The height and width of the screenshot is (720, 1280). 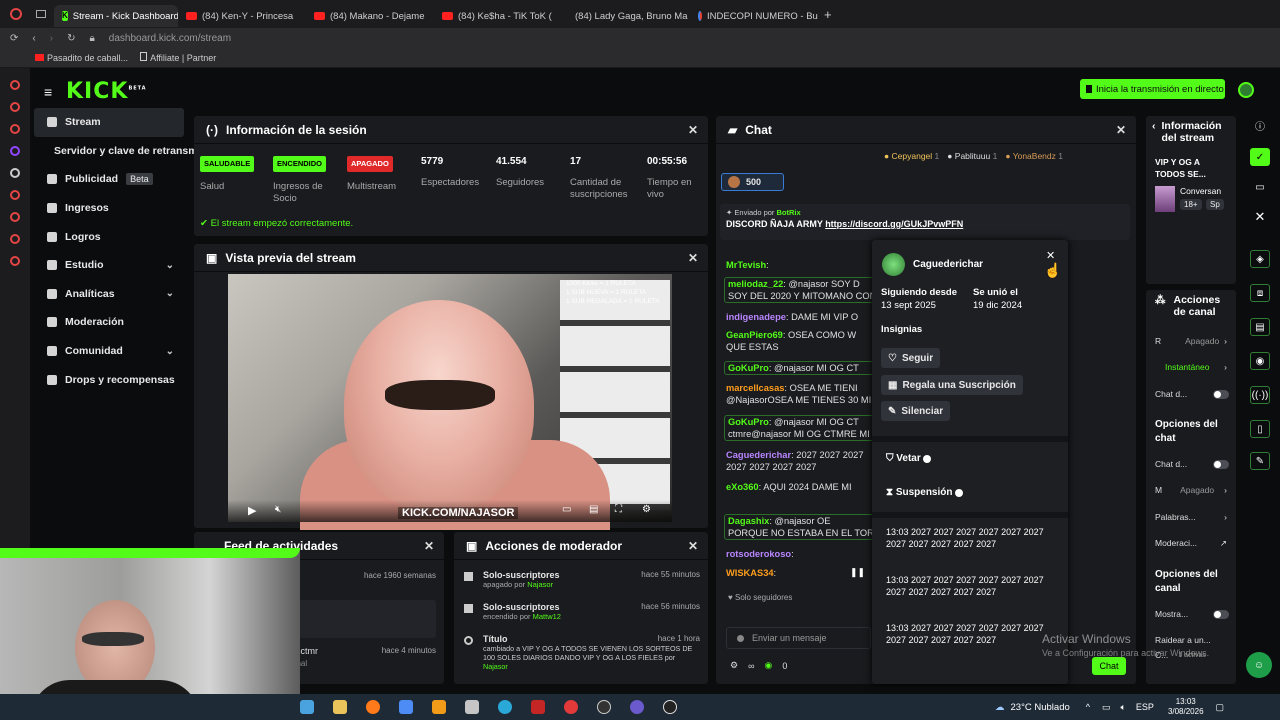 What do you see at coordinates (109, 294) in the screenshot?
I see `sidebar-item-analytics: Analíticas ⌄` at bounding box center [109, 294].